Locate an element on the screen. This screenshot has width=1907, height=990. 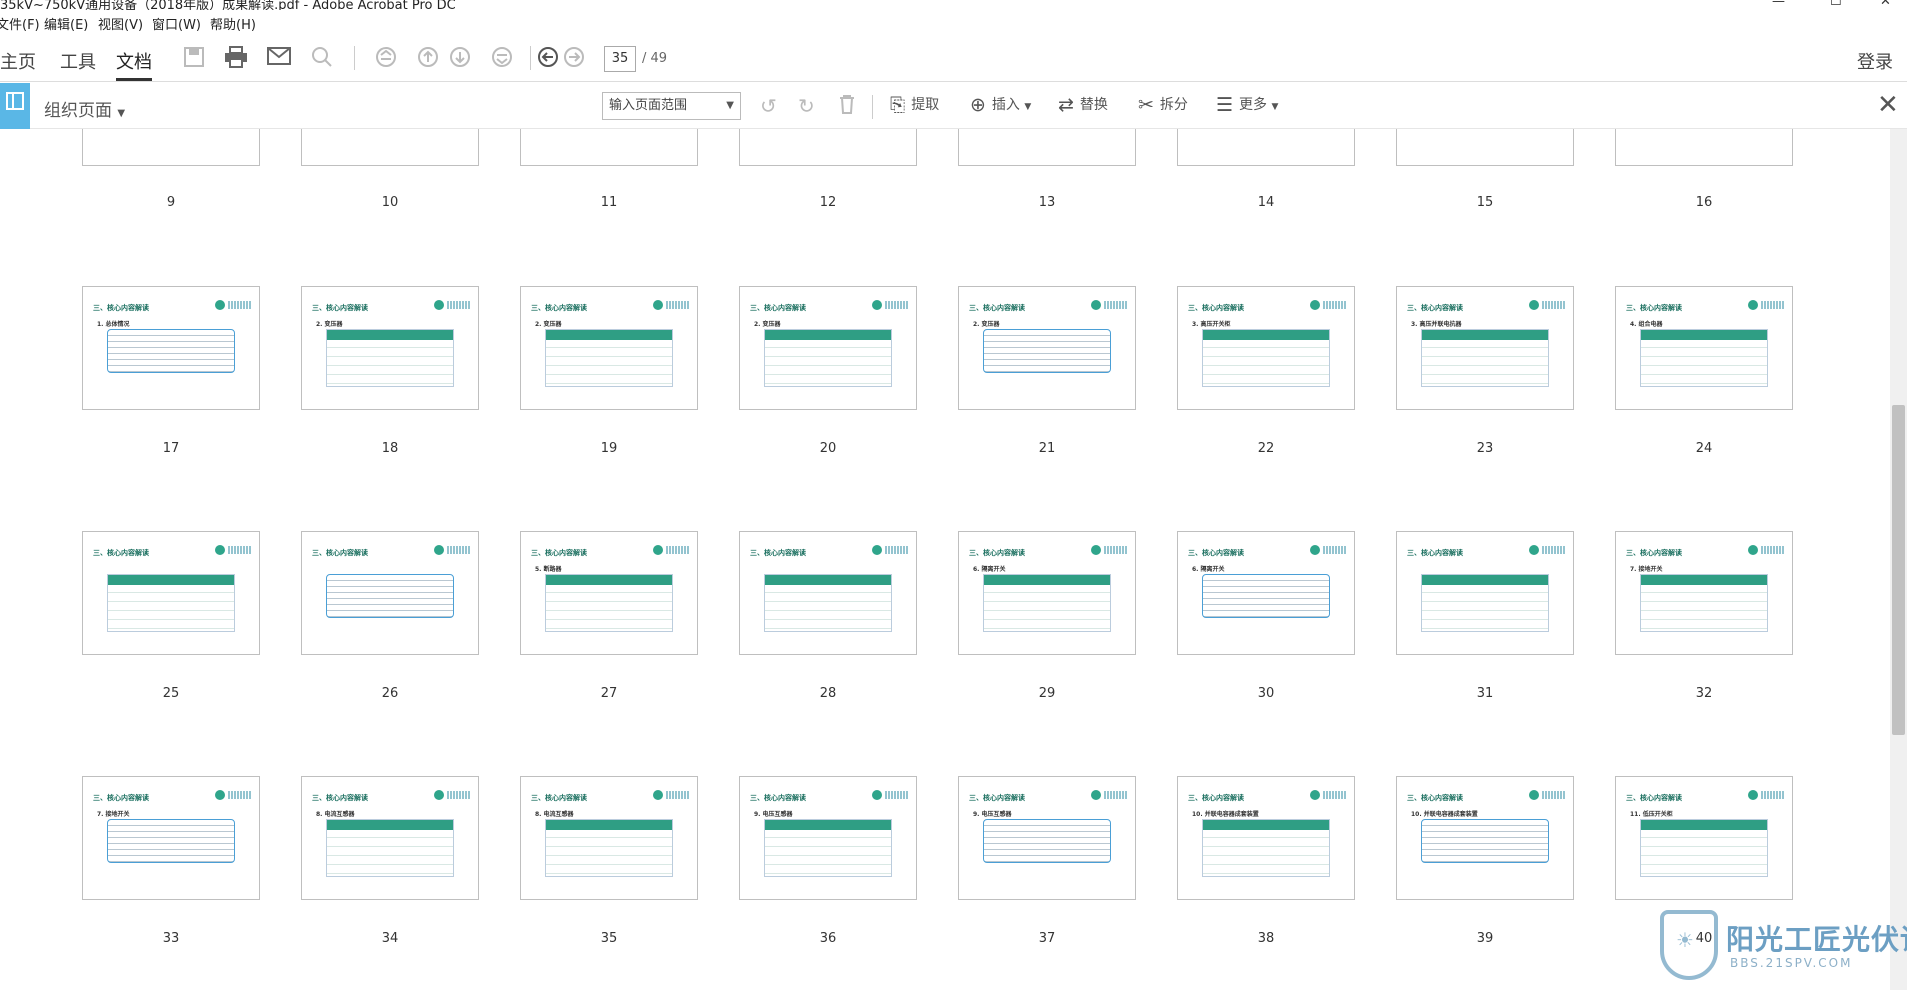
scissors-icon: ✂ is located at coordinates (1146, 105).